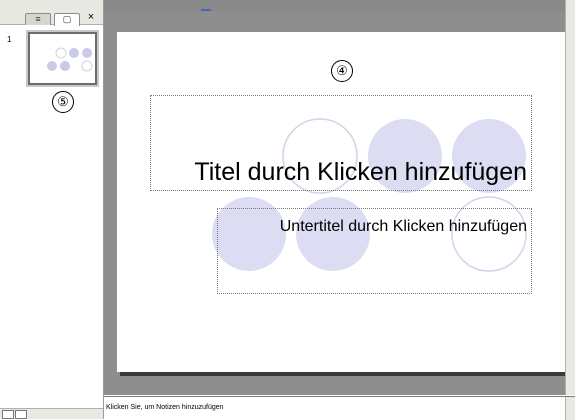 The image size is (575, 420). I want to click on subtitle-placeholder: Untertitel durch Klicken hinzufügen, so click(374, 251).